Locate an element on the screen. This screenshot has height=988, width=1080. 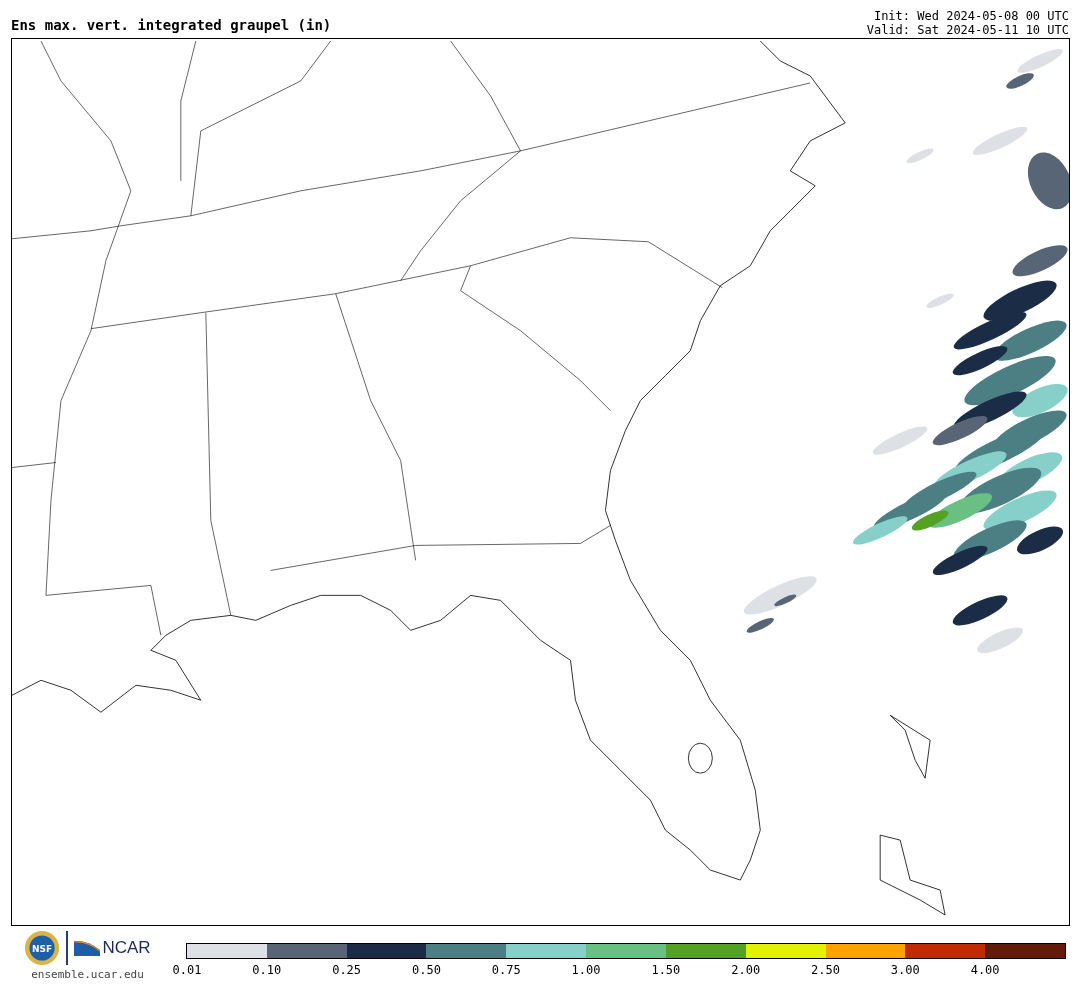
site-url: ensemble.ucar.edu is located at coordinates (87, 974).